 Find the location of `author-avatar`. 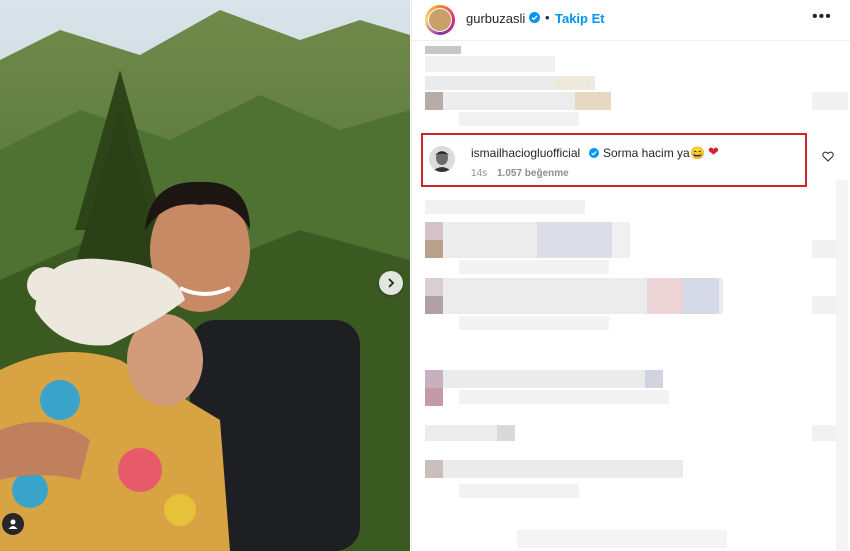

author-avatar is located at coordinates (440, 20).